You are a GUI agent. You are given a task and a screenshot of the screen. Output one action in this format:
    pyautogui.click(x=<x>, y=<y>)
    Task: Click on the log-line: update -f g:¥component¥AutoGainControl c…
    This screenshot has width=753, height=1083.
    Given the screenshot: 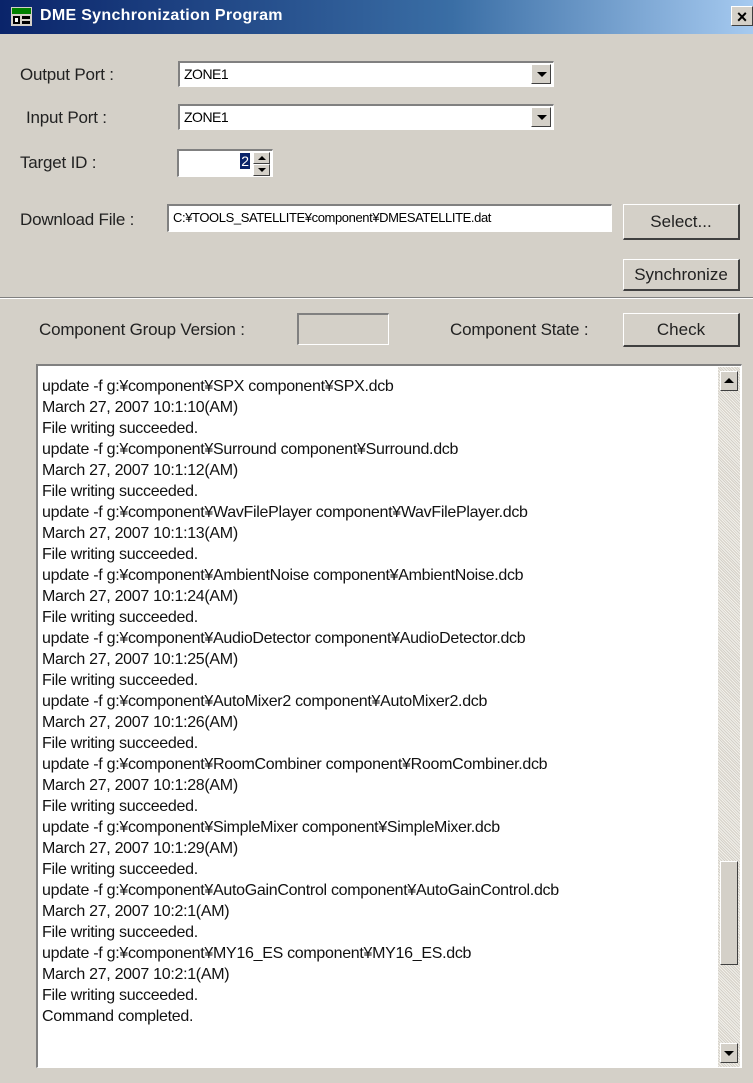 What is the action you would take?
    pyautogui.click(x=300, y=890)
    